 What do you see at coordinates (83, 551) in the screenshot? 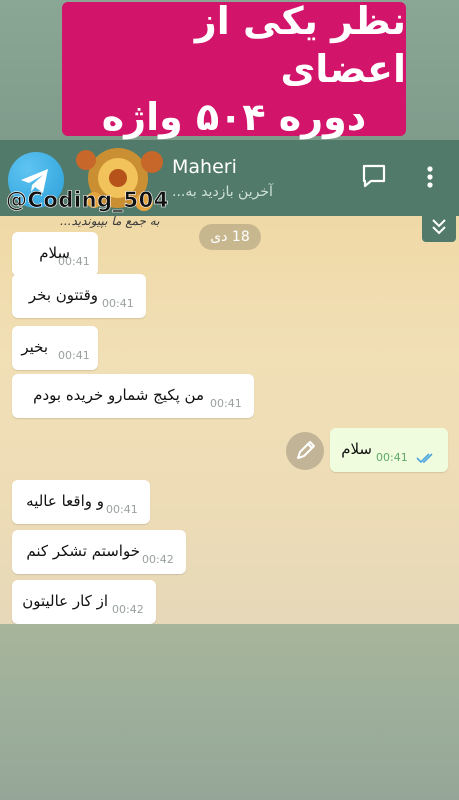
I see `message-text: خواستم تشکر کنم` at bounding box center [83, 551].